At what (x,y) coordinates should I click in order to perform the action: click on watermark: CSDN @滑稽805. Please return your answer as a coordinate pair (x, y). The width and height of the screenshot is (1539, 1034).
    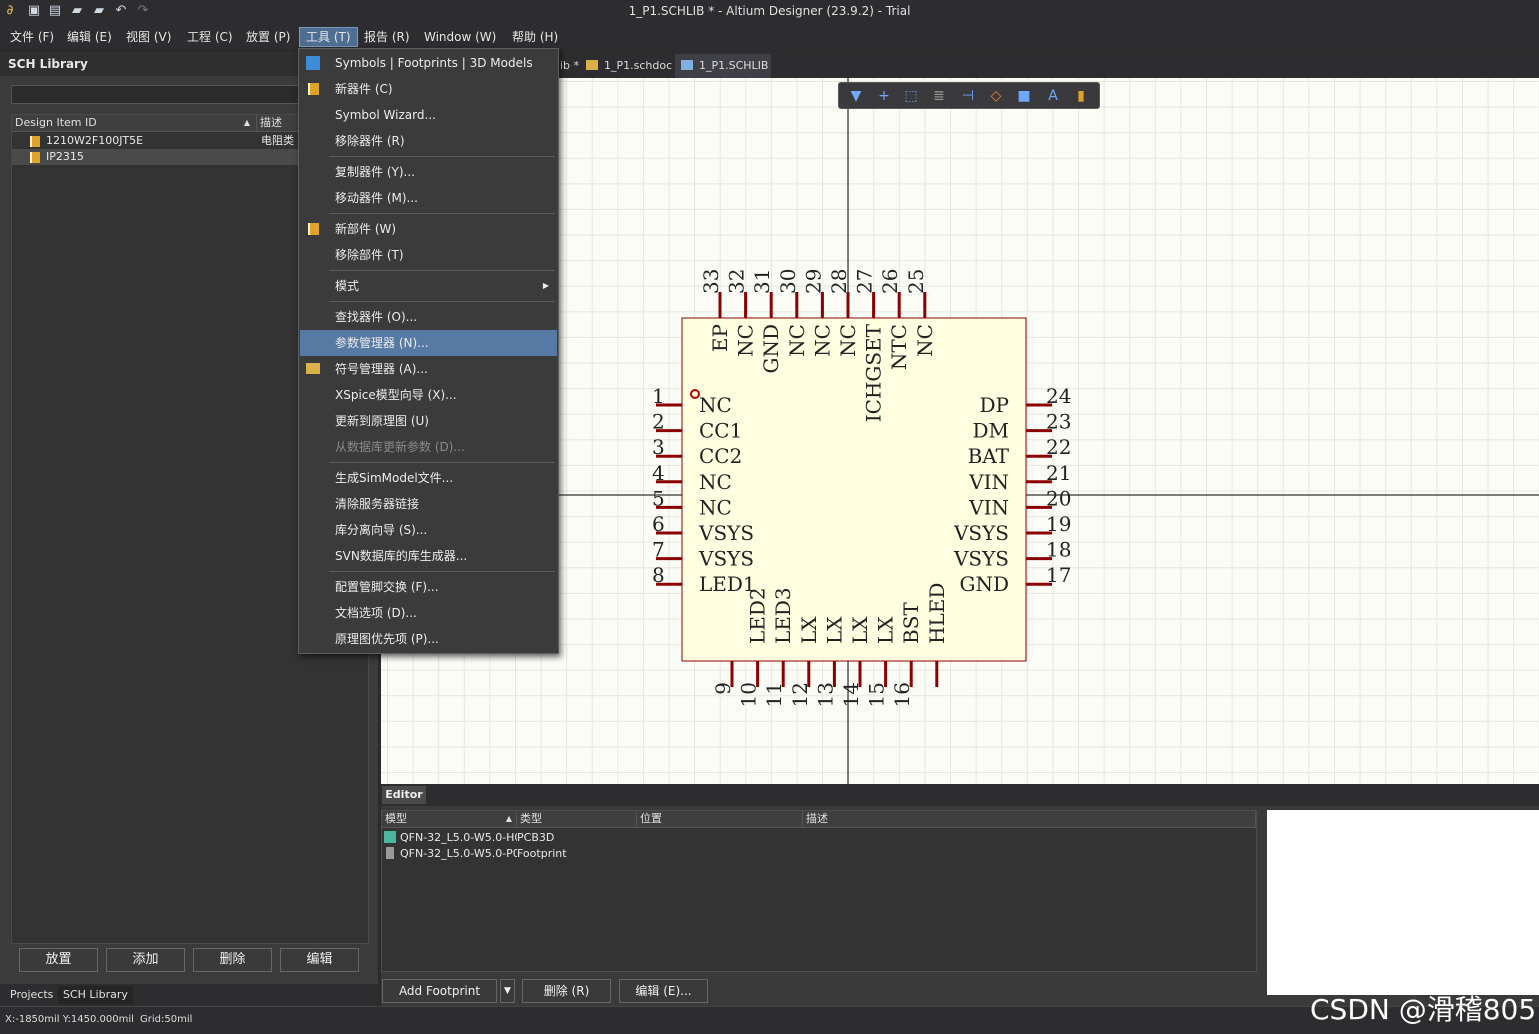
    Looking at the image, I should click on (1423, 1009).